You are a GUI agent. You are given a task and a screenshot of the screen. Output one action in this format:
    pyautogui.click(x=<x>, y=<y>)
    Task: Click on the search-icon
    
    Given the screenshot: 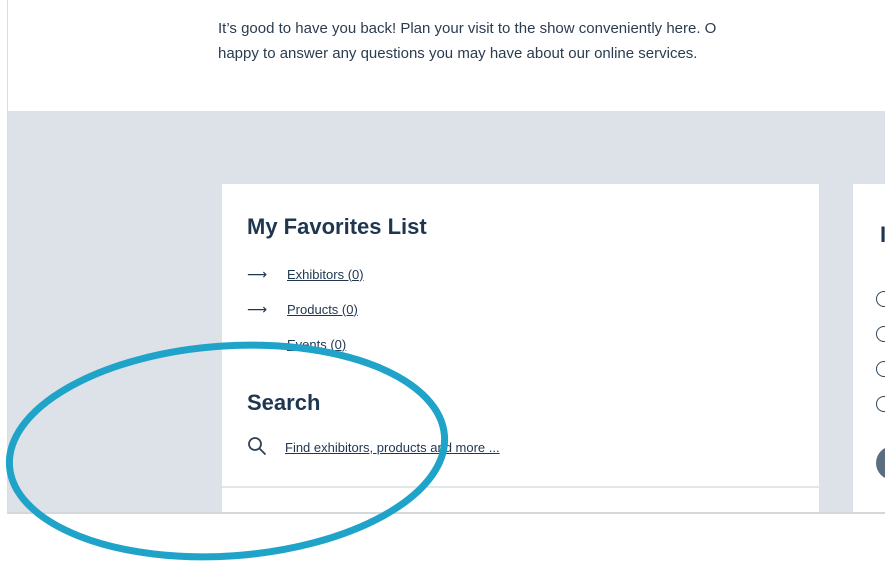 What is the action you would take?
    pyautogui.click(x=257, y=447)
    